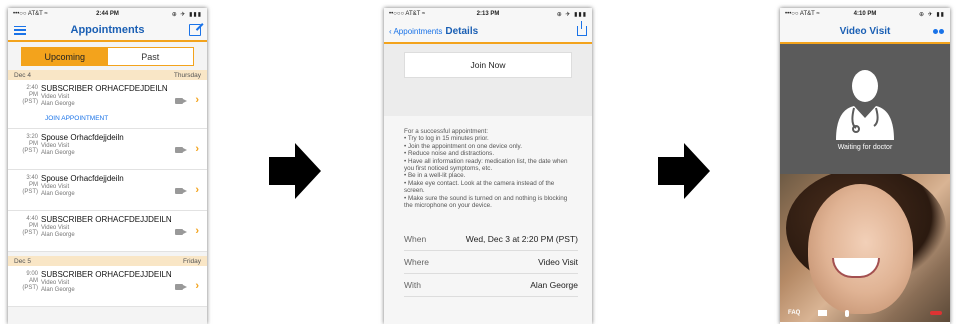 This screenshot has height=324, width=958. I want to click on day-weekday: Thursday, so click(187, 75).